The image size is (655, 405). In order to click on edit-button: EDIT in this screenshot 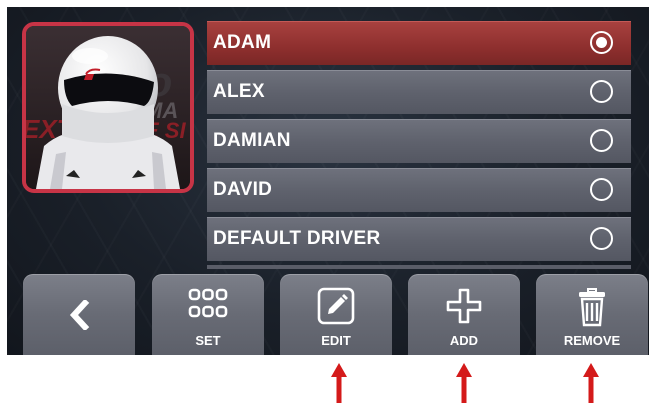, I will do `click(336, 314)`.